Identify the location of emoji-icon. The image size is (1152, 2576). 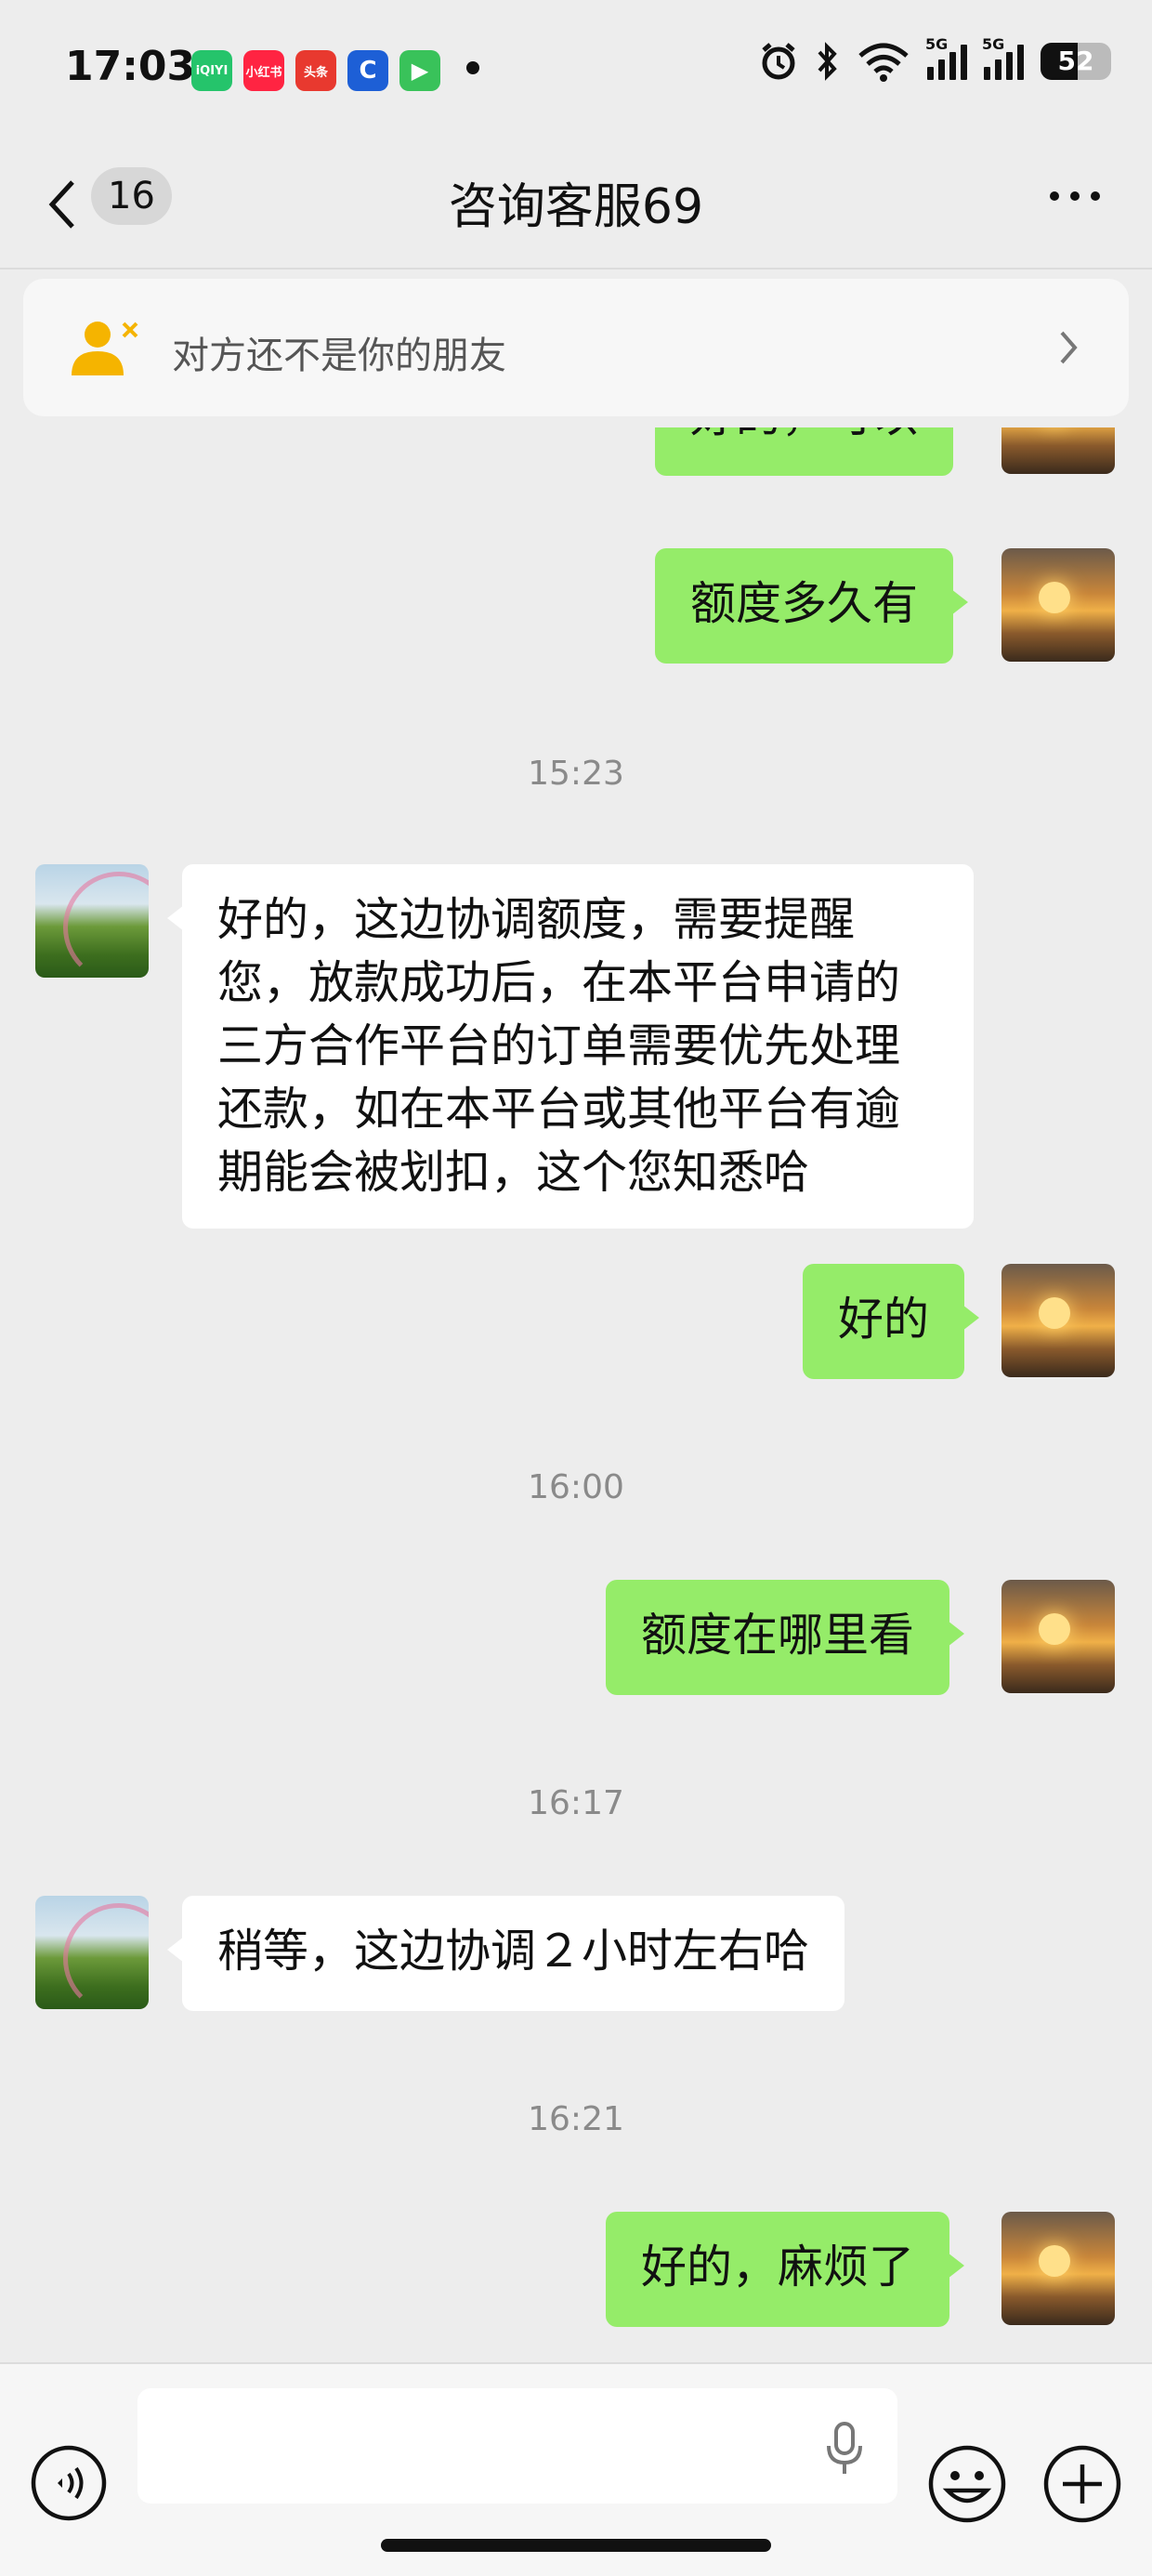
(967, 2484).